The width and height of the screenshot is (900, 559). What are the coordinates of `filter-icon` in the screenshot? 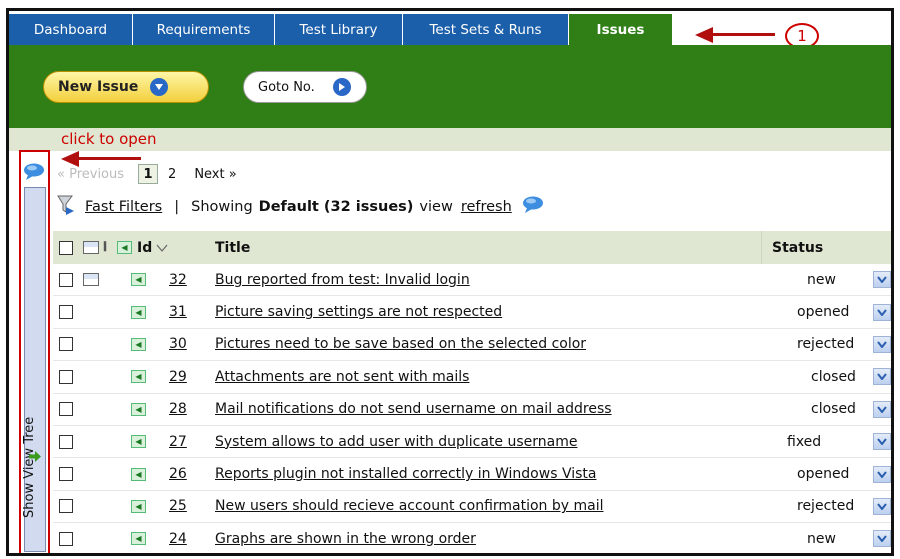 It's located at (66, 207).